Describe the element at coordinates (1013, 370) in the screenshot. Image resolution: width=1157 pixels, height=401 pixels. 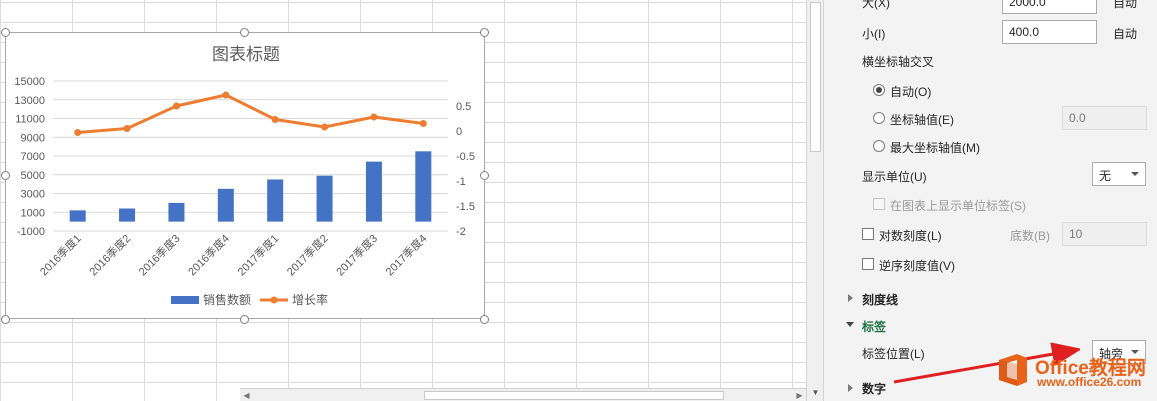
I see `office-logo-icon` at that location.